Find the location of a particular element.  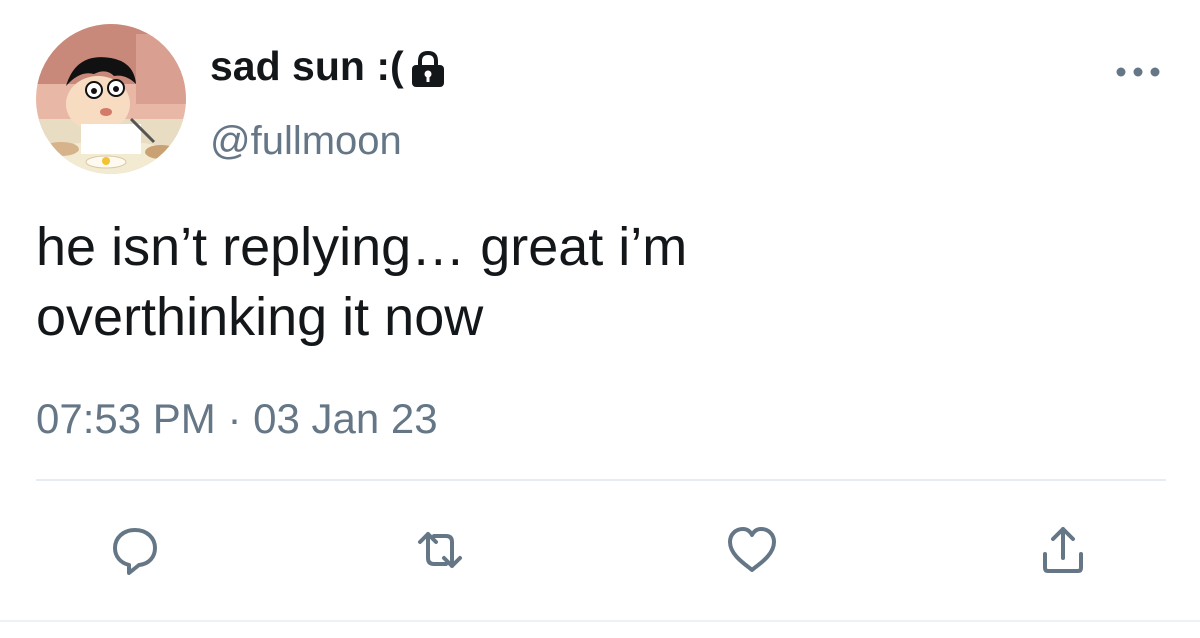

retweet-icon is located at coordinates (440, 550).